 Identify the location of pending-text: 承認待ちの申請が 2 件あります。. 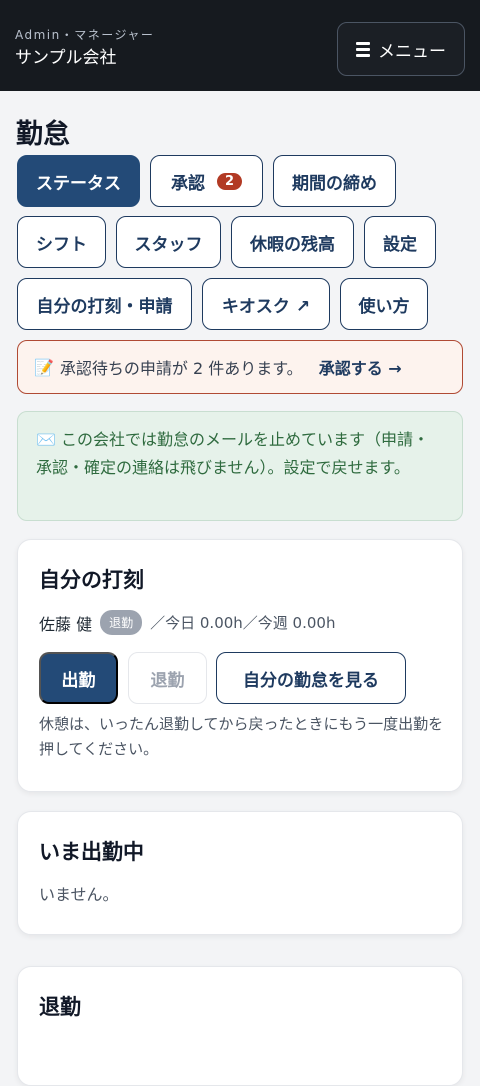
(181, 368).